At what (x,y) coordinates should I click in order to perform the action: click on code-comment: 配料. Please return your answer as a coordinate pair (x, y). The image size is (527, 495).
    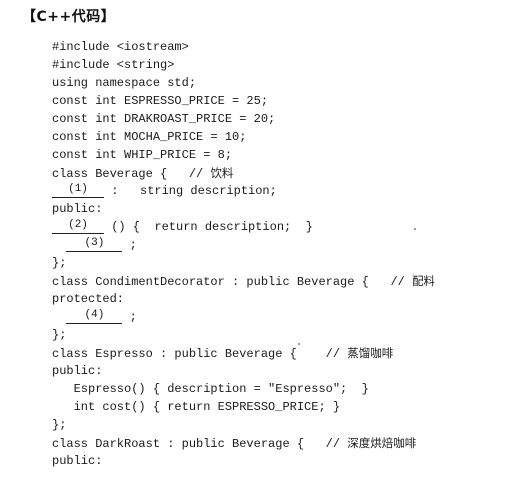
    Looking at the image, I should click on (424, 281).